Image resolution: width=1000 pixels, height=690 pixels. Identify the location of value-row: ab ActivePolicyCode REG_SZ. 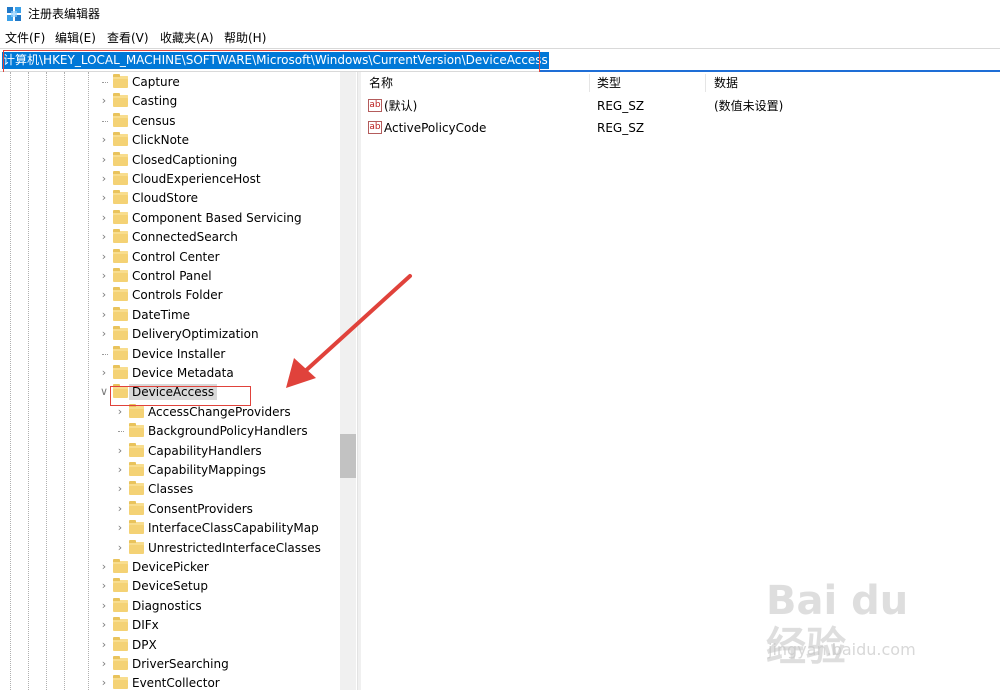
(680, 128).